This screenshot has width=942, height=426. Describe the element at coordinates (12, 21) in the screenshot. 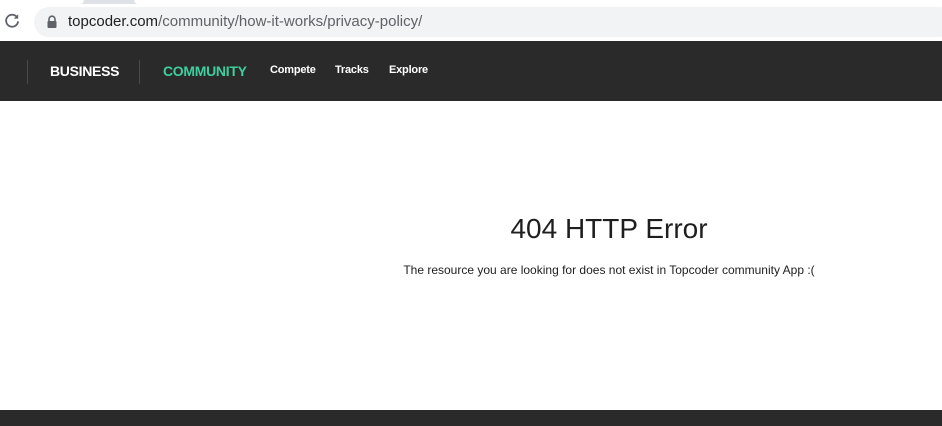

I see `reload-icon` at that location.